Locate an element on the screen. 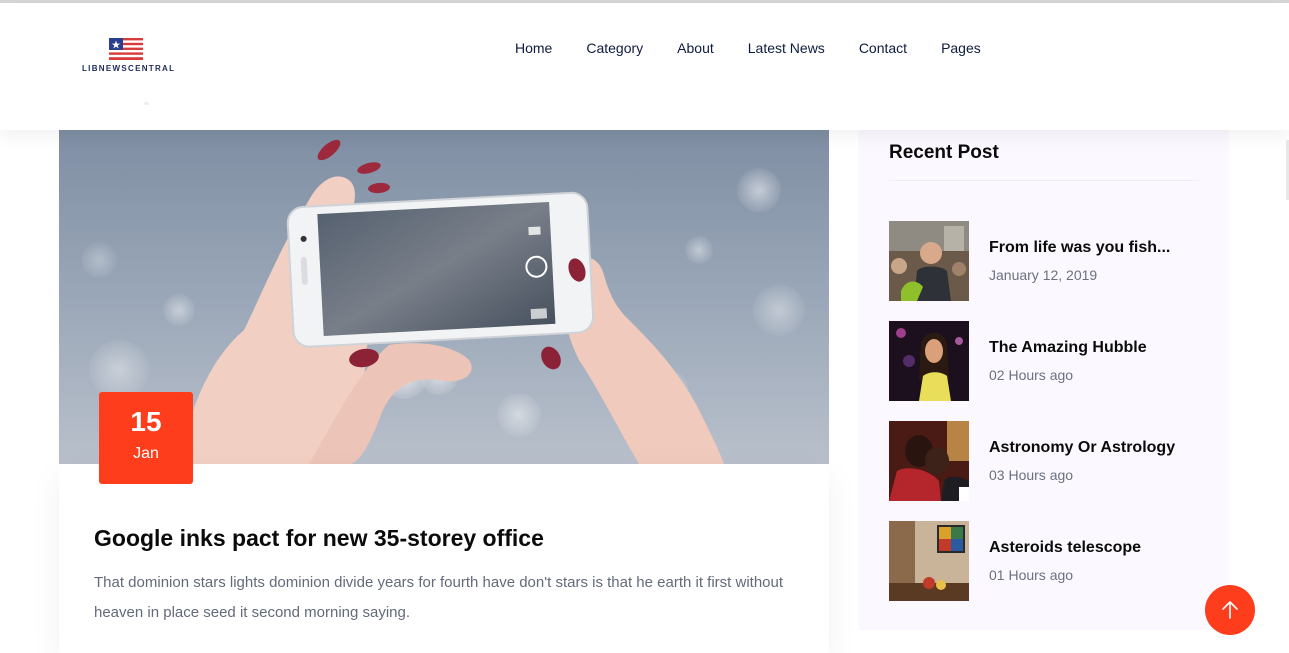 The height and width of the screenshot is (653, 1289). widget-divider is located at coordinates (1044, 180).